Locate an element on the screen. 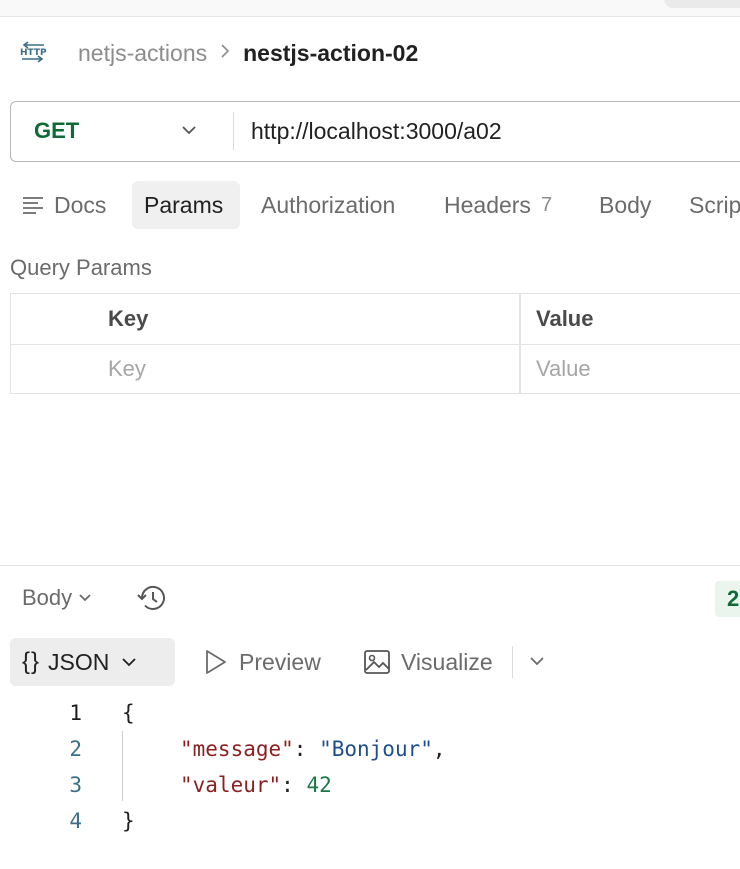 This screenshot has width=740, height=869. visualize-button: Visualize is located at coordinates (428, 662).